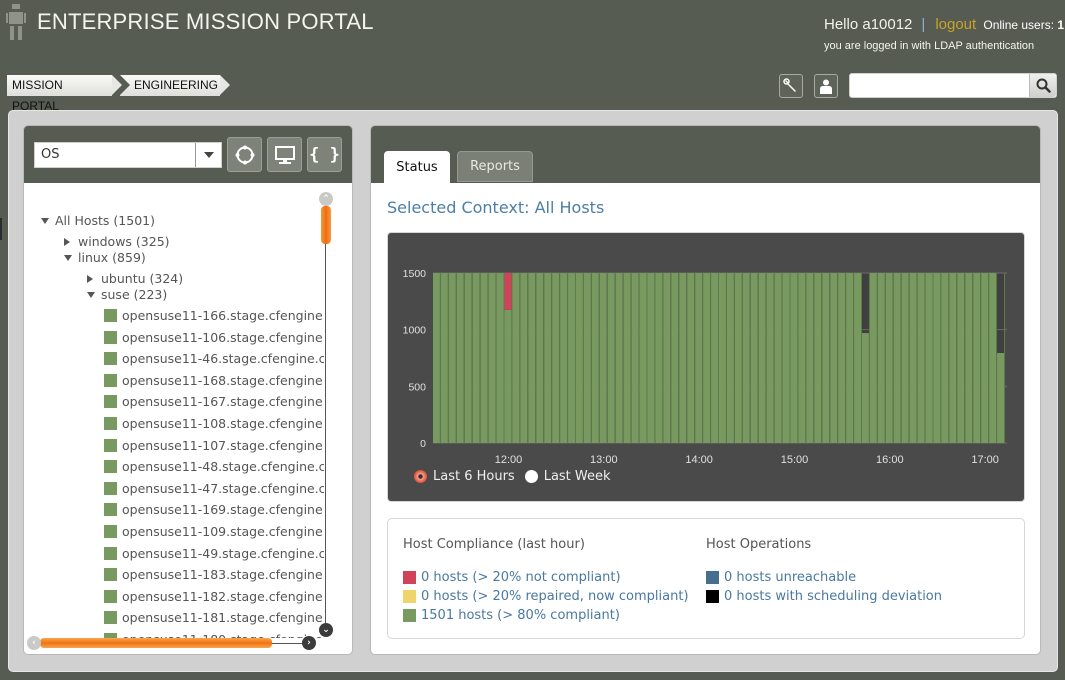 The height and width of the screenshot is (680, 1065). I want to click on radio-last-week, so click(531, 476).